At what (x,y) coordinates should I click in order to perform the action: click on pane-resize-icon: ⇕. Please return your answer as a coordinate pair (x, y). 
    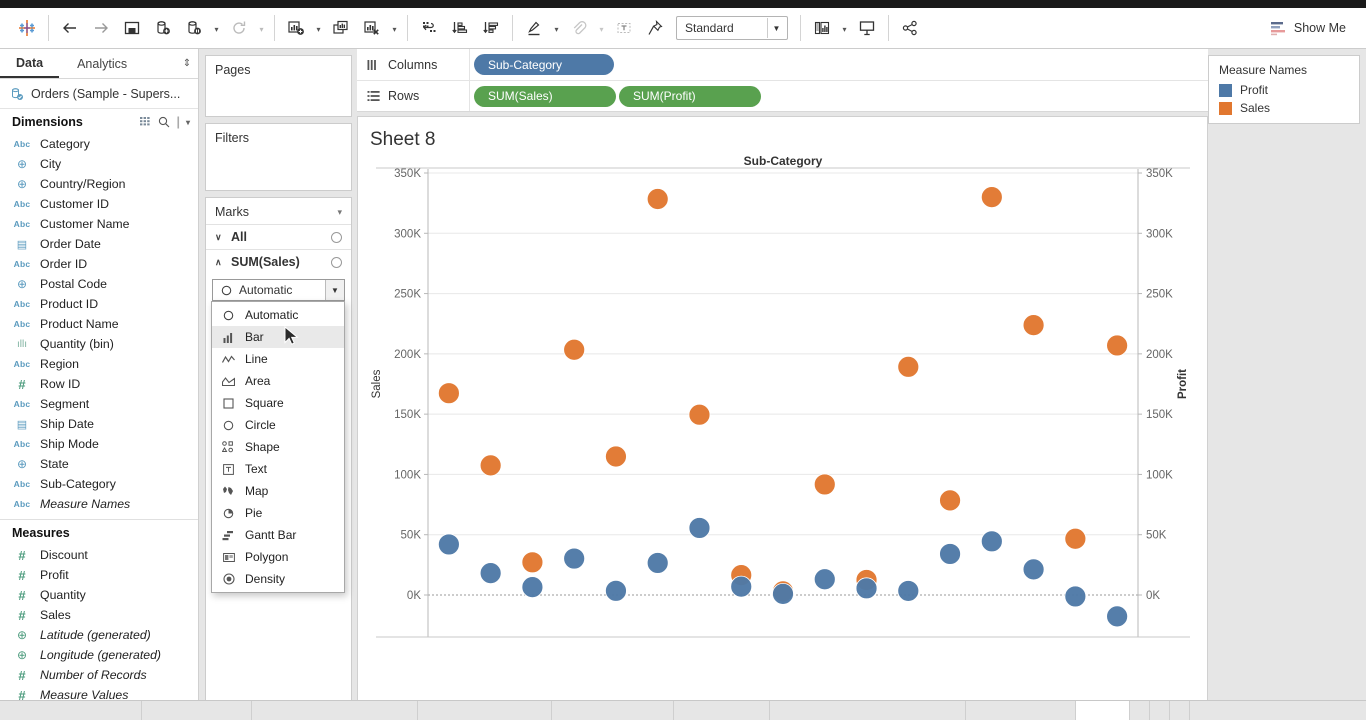
    Looking at the image, I should click on (187, 63).